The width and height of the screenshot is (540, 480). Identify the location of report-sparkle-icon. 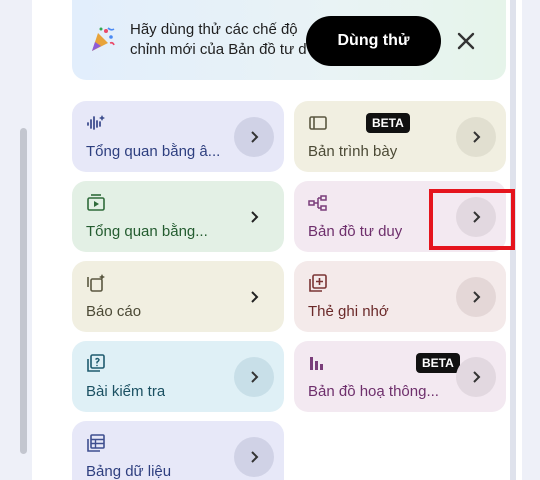
(96, 283).